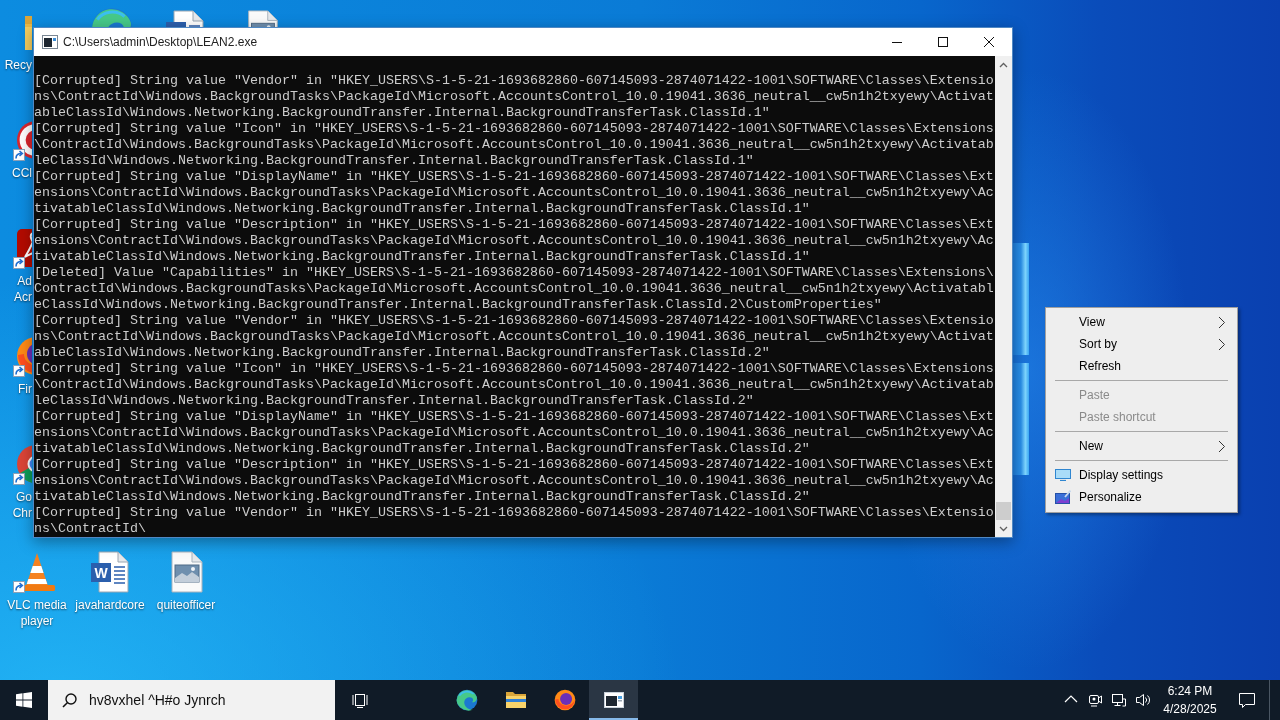  I want to click on menu-item: Personalize, so click(1141, 497).